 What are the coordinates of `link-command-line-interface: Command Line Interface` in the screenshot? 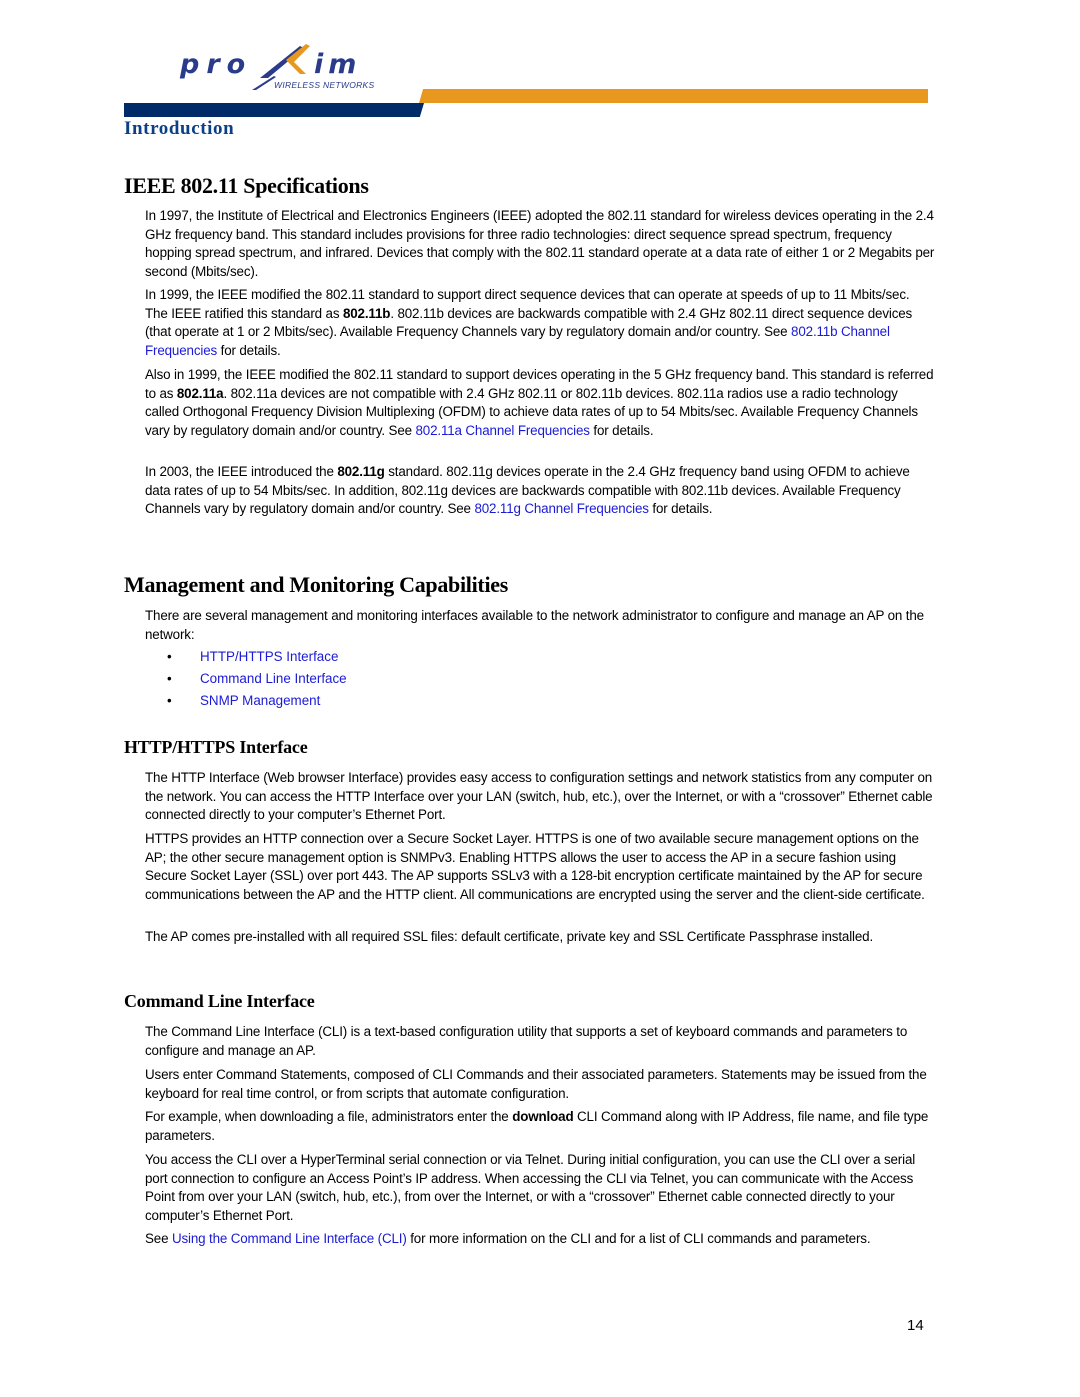 It's located at (273, 678).